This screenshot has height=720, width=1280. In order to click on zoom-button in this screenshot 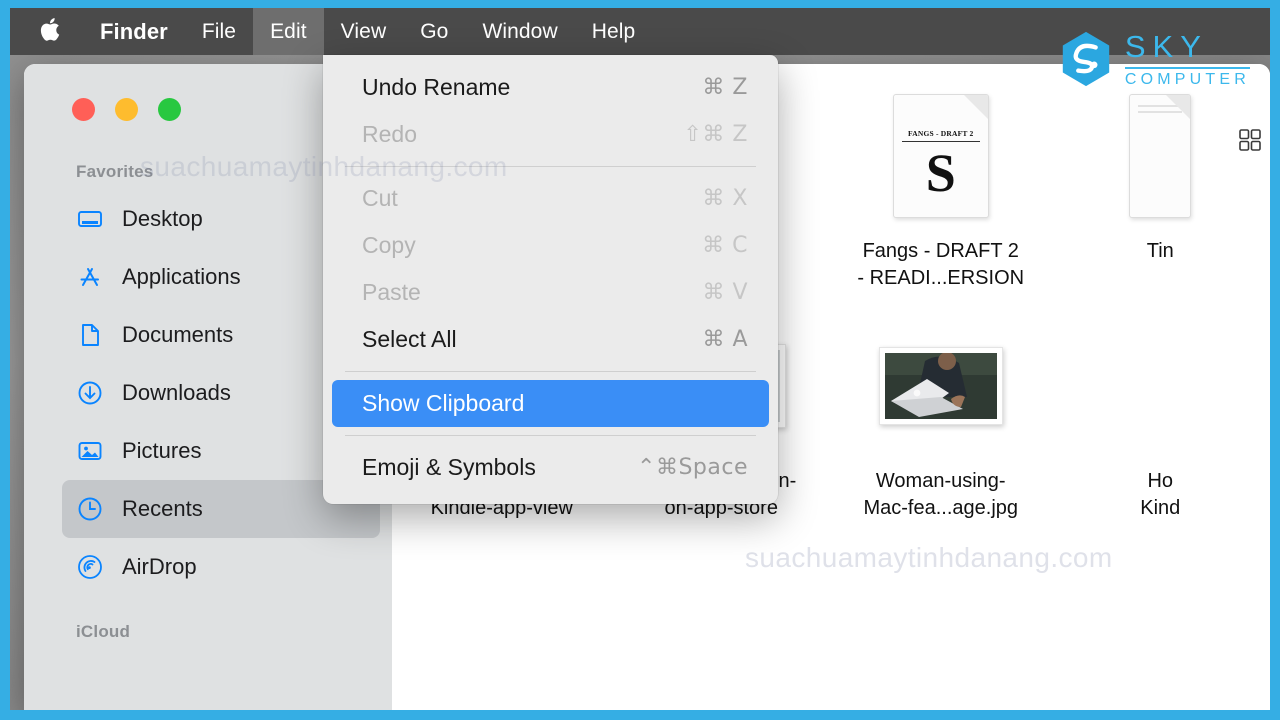, I will do `click(169, 109)`.